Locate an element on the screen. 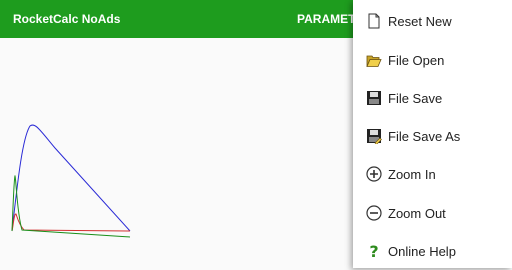  floppy-disk-icon is located at coordinates (374, 98).